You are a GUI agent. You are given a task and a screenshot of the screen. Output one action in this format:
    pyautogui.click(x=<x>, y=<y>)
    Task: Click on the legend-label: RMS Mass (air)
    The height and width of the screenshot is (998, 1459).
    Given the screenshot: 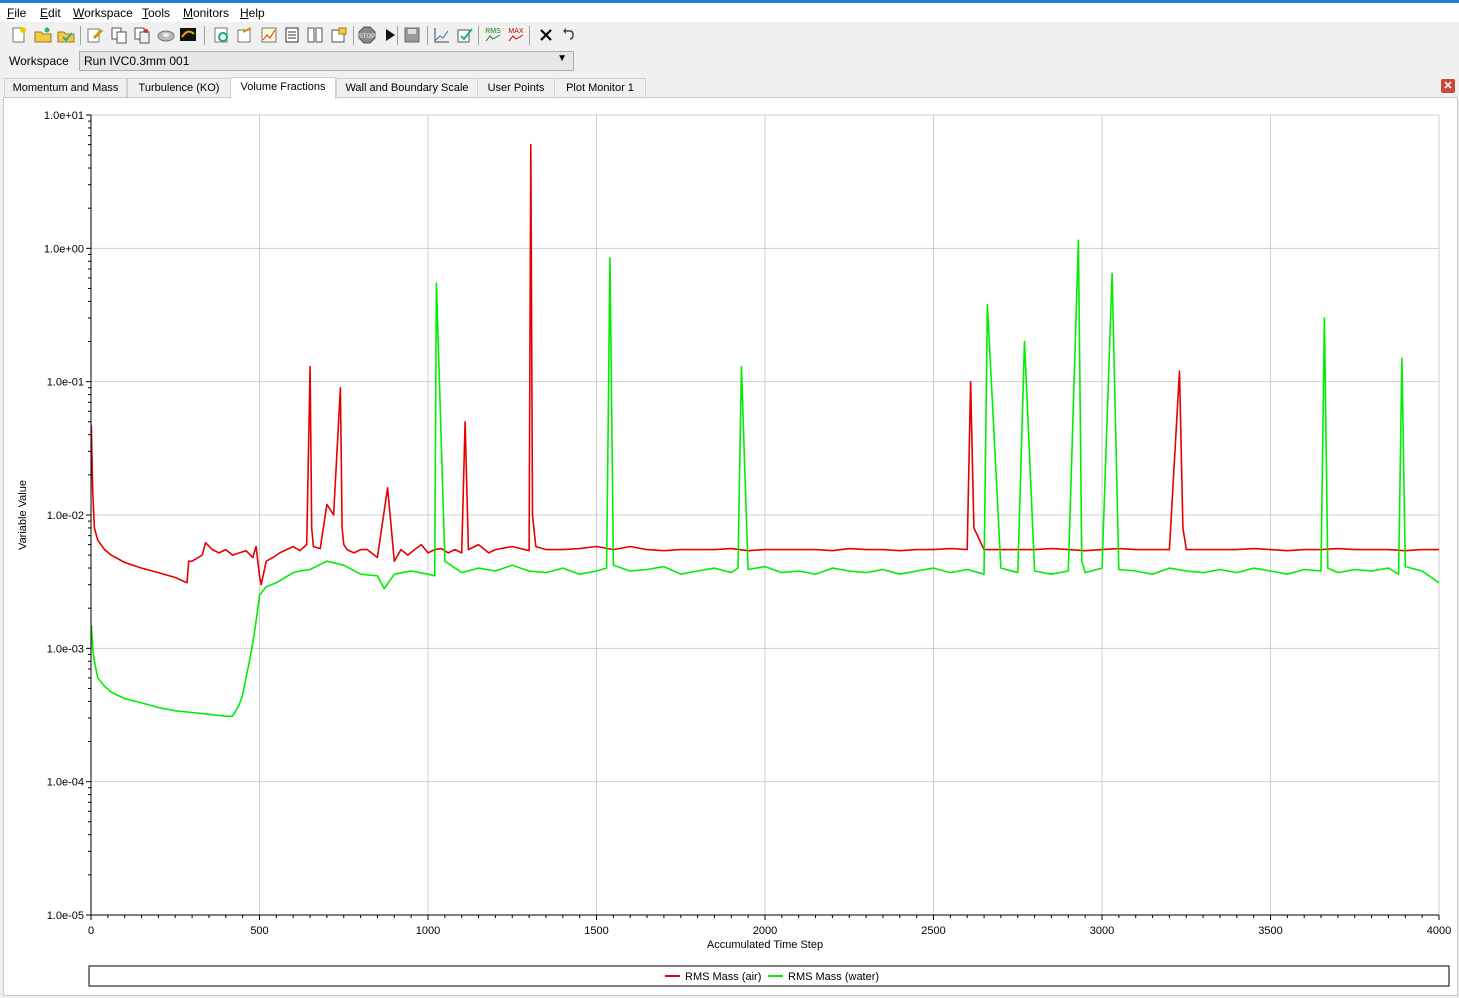 What is the action you would take?
    pyautogui.click(x=723, y=977)
    